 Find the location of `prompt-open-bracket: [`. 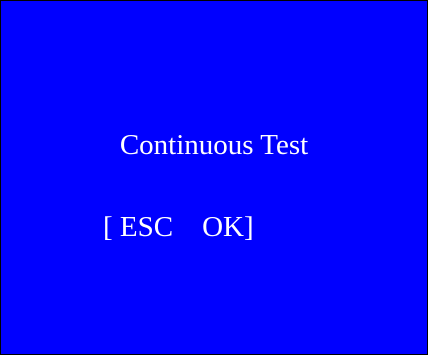

prompt-open-bracket: [ is located at coordinates (111, 227).